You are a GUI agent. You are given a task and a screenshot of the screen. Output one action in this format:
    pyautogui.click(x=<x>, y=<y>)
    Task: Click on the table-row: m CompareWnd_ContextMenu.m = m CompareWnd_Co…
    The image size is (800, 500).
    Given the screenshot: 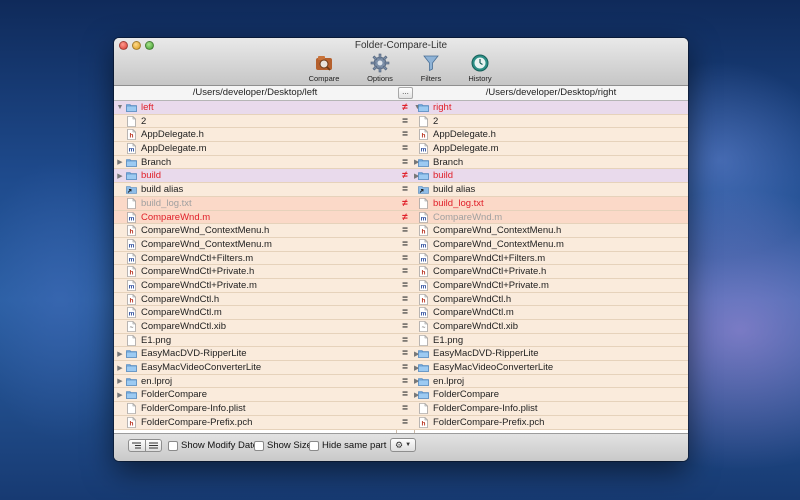 What is the action you would take?
    pyautogui.click(x=401, y=244)
    